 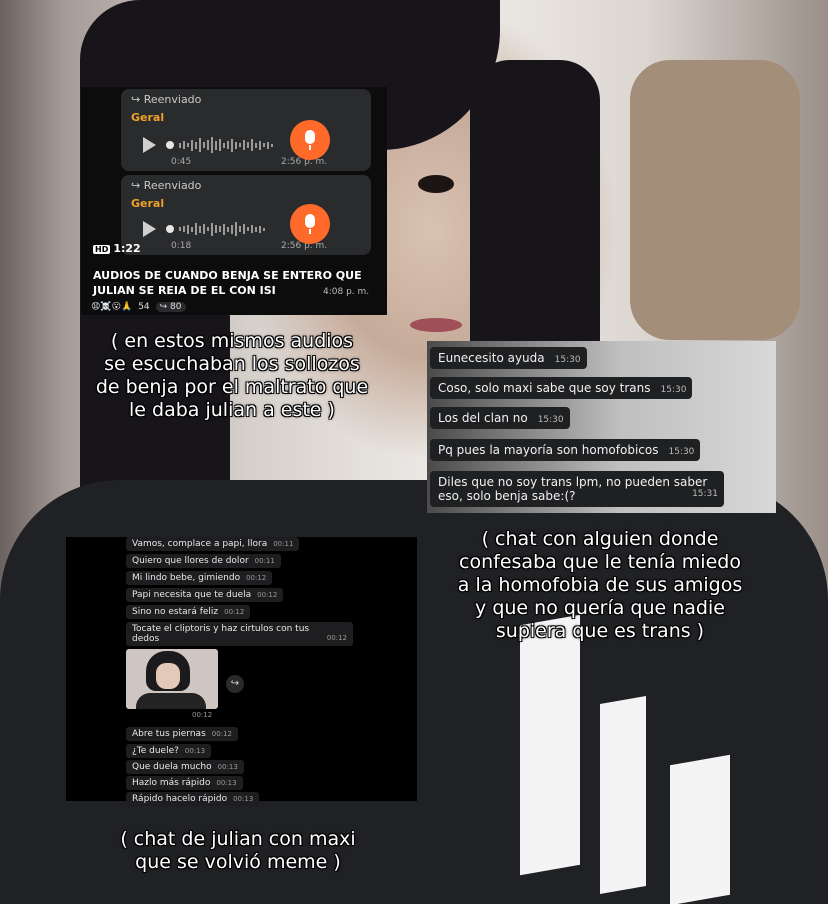 I want to click on message-text: ¿Te duele?, so click(x=155, y=751).